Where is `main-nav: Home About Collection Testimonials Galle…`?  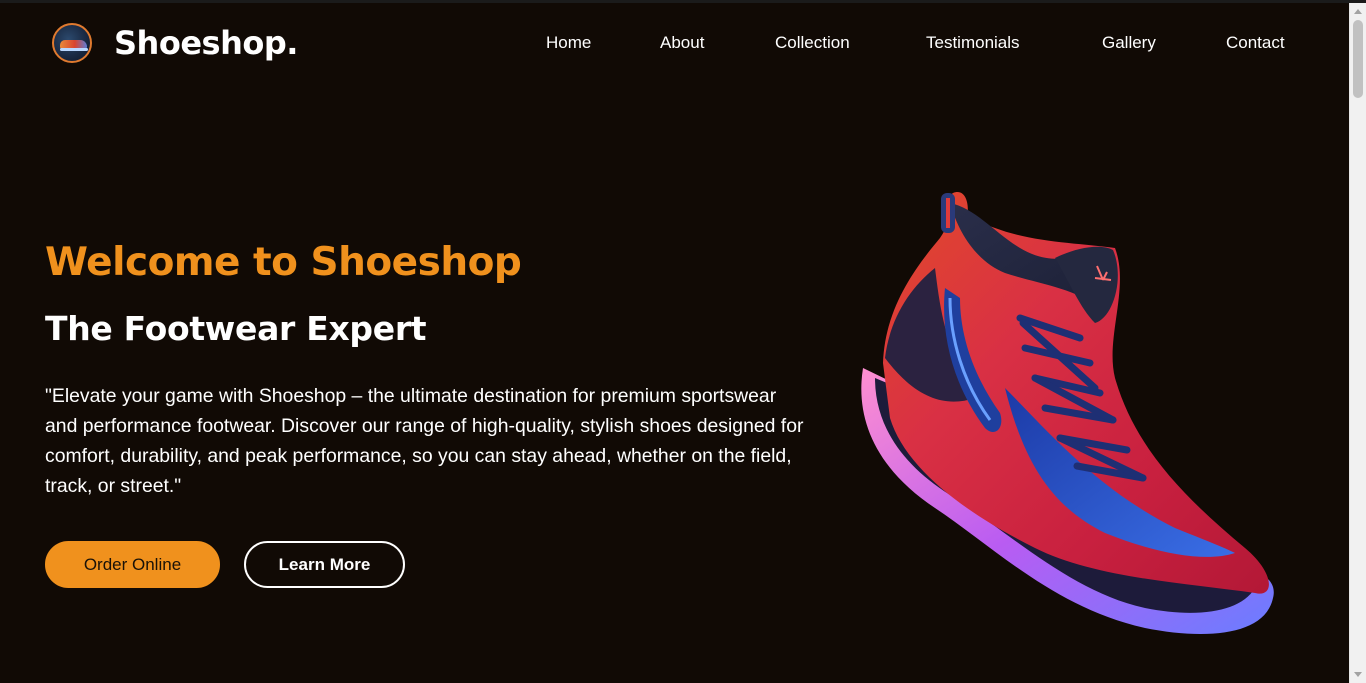 main-nav: Home About Collection Testimonials Galle… is located at coordinates (674, 47).